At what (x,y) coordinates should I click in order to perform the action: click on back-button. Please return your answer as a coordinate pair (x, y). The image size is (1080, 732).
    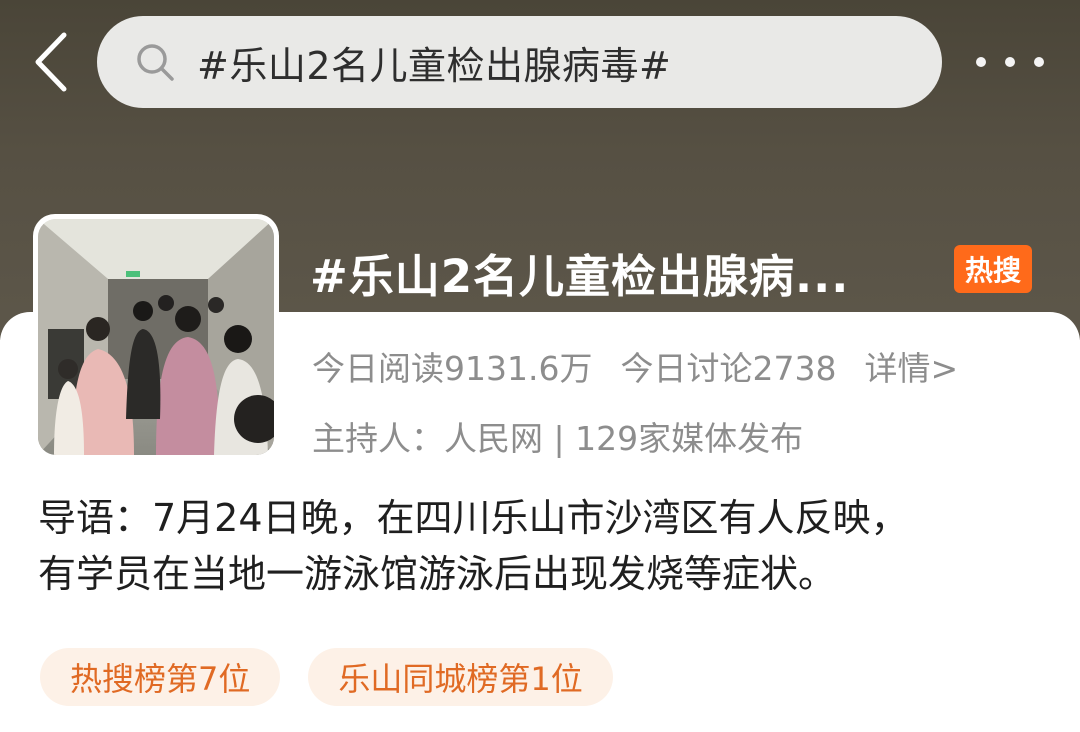
    Looking at the image, I should click on (50, 62).